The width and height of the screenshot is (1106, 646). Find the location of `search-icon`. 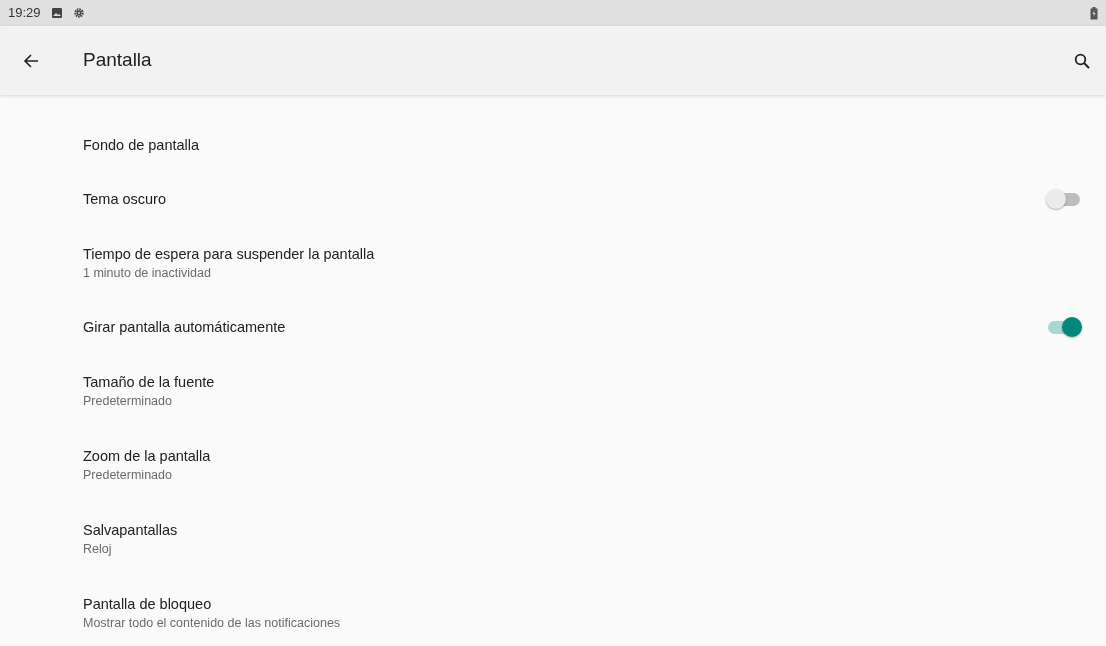

search-icon is located at coordinates (1082, 60).